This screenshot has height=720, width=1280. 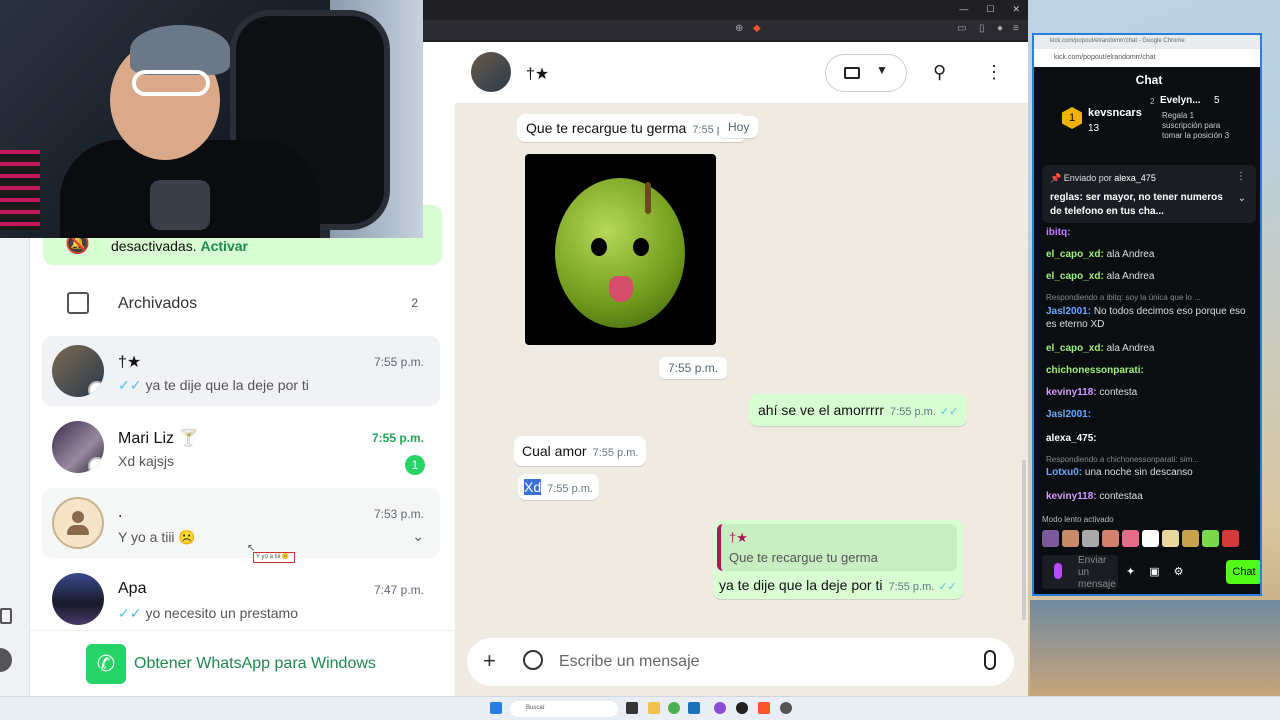 What do you see at coordinates (6, 616) in the screenshot?
I see `status-icon` at bounding box center [6, 616].